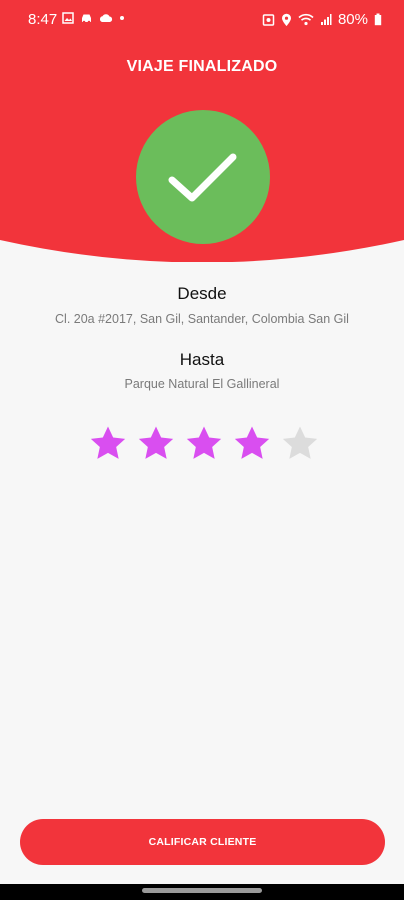 The width and height of the screenshot is (404, 900). What do you see at coordinates (300, 444) in the screenshot?
I see `star-empty-icon` at bounding box center [300, 444].